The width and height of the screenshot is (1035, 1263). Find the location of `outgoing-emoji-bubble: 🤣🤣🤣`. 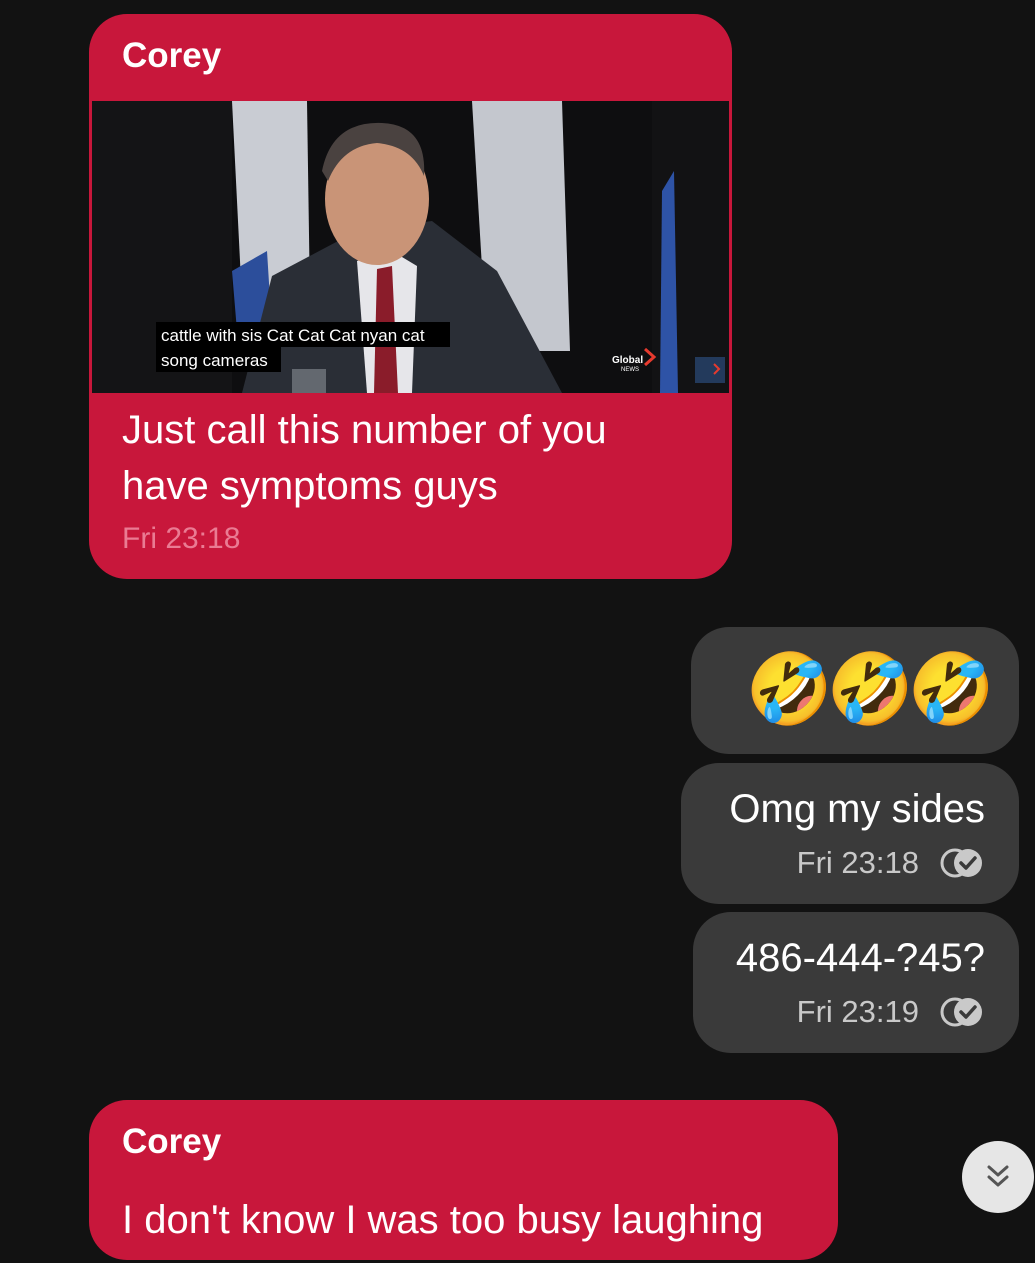

outgoing-emoji-bubble: 🤣🤣🤣 is located at coordinates (855, 690).